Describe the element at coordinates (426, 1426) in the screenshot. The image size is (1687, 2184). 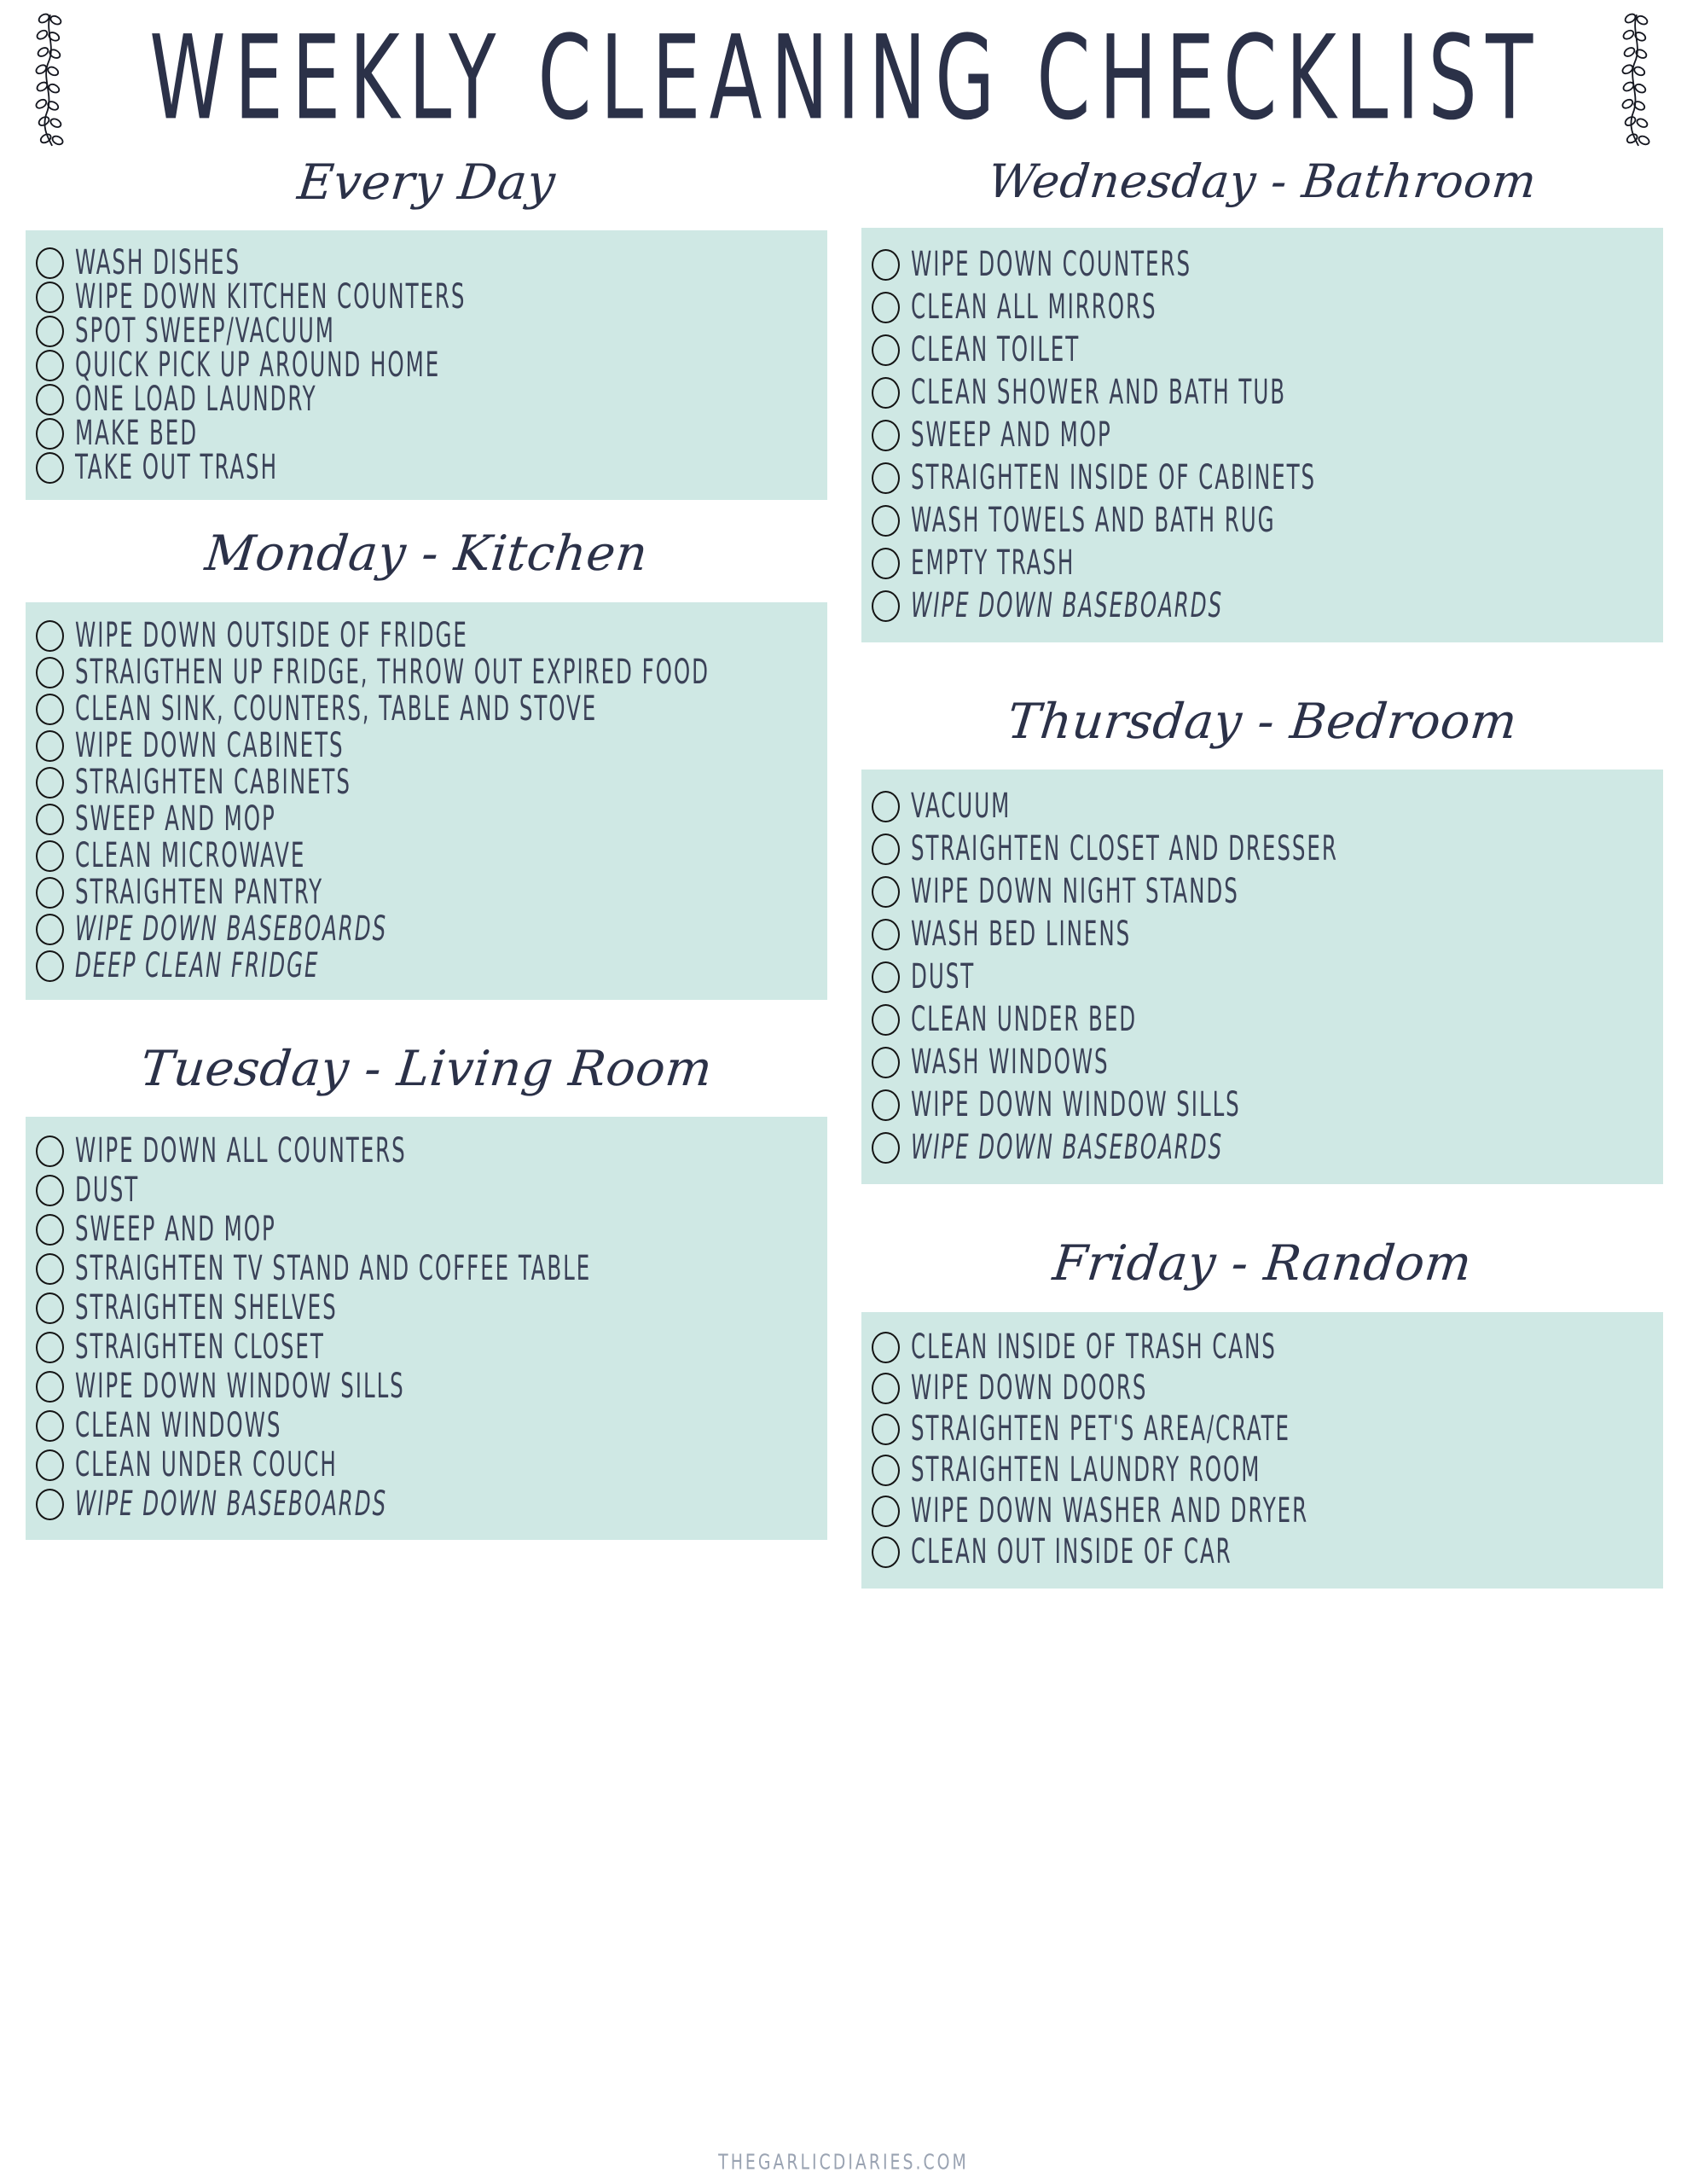
I see `list-item: CLEAN WINDOWS` at that location.